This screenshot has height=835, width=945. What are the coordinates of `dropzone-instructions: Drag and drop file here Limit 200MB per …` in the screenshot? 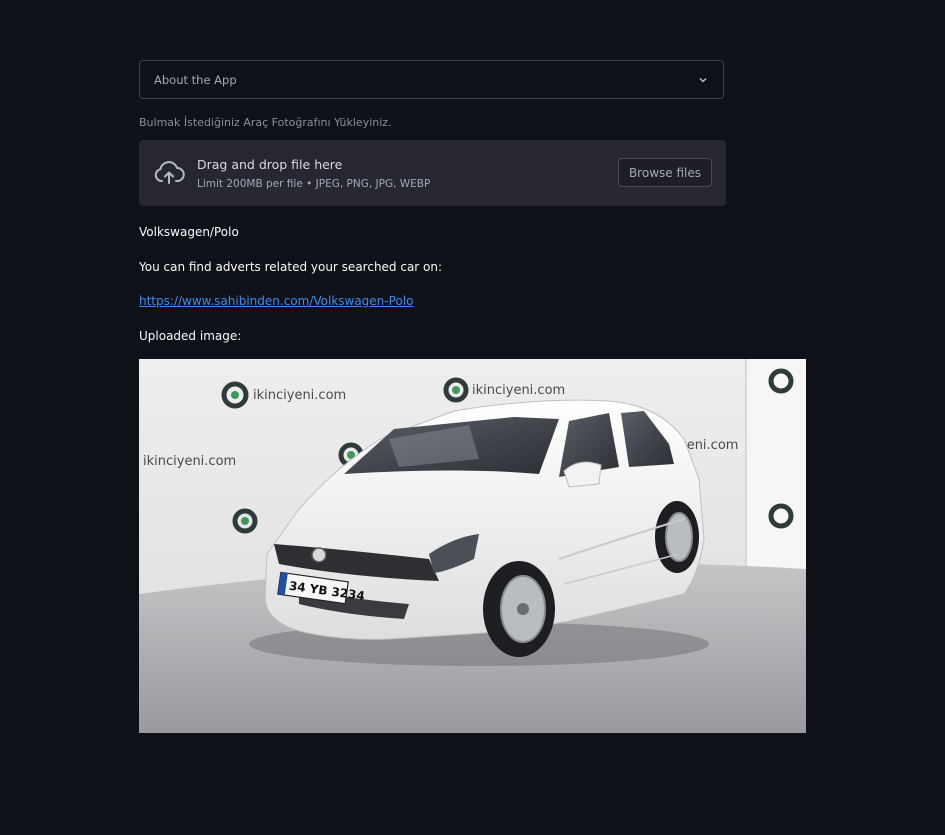 It's located at (313, 173).